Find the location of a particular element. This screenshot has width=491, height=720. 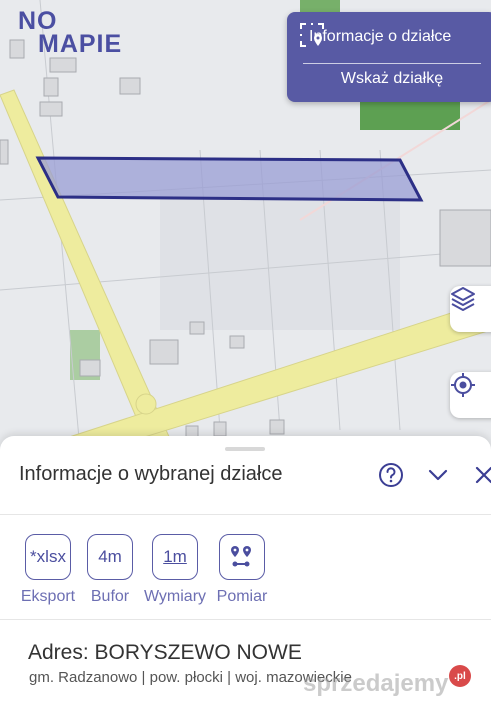

dimensions-icon: 1m is located at coordinates (175, 557).